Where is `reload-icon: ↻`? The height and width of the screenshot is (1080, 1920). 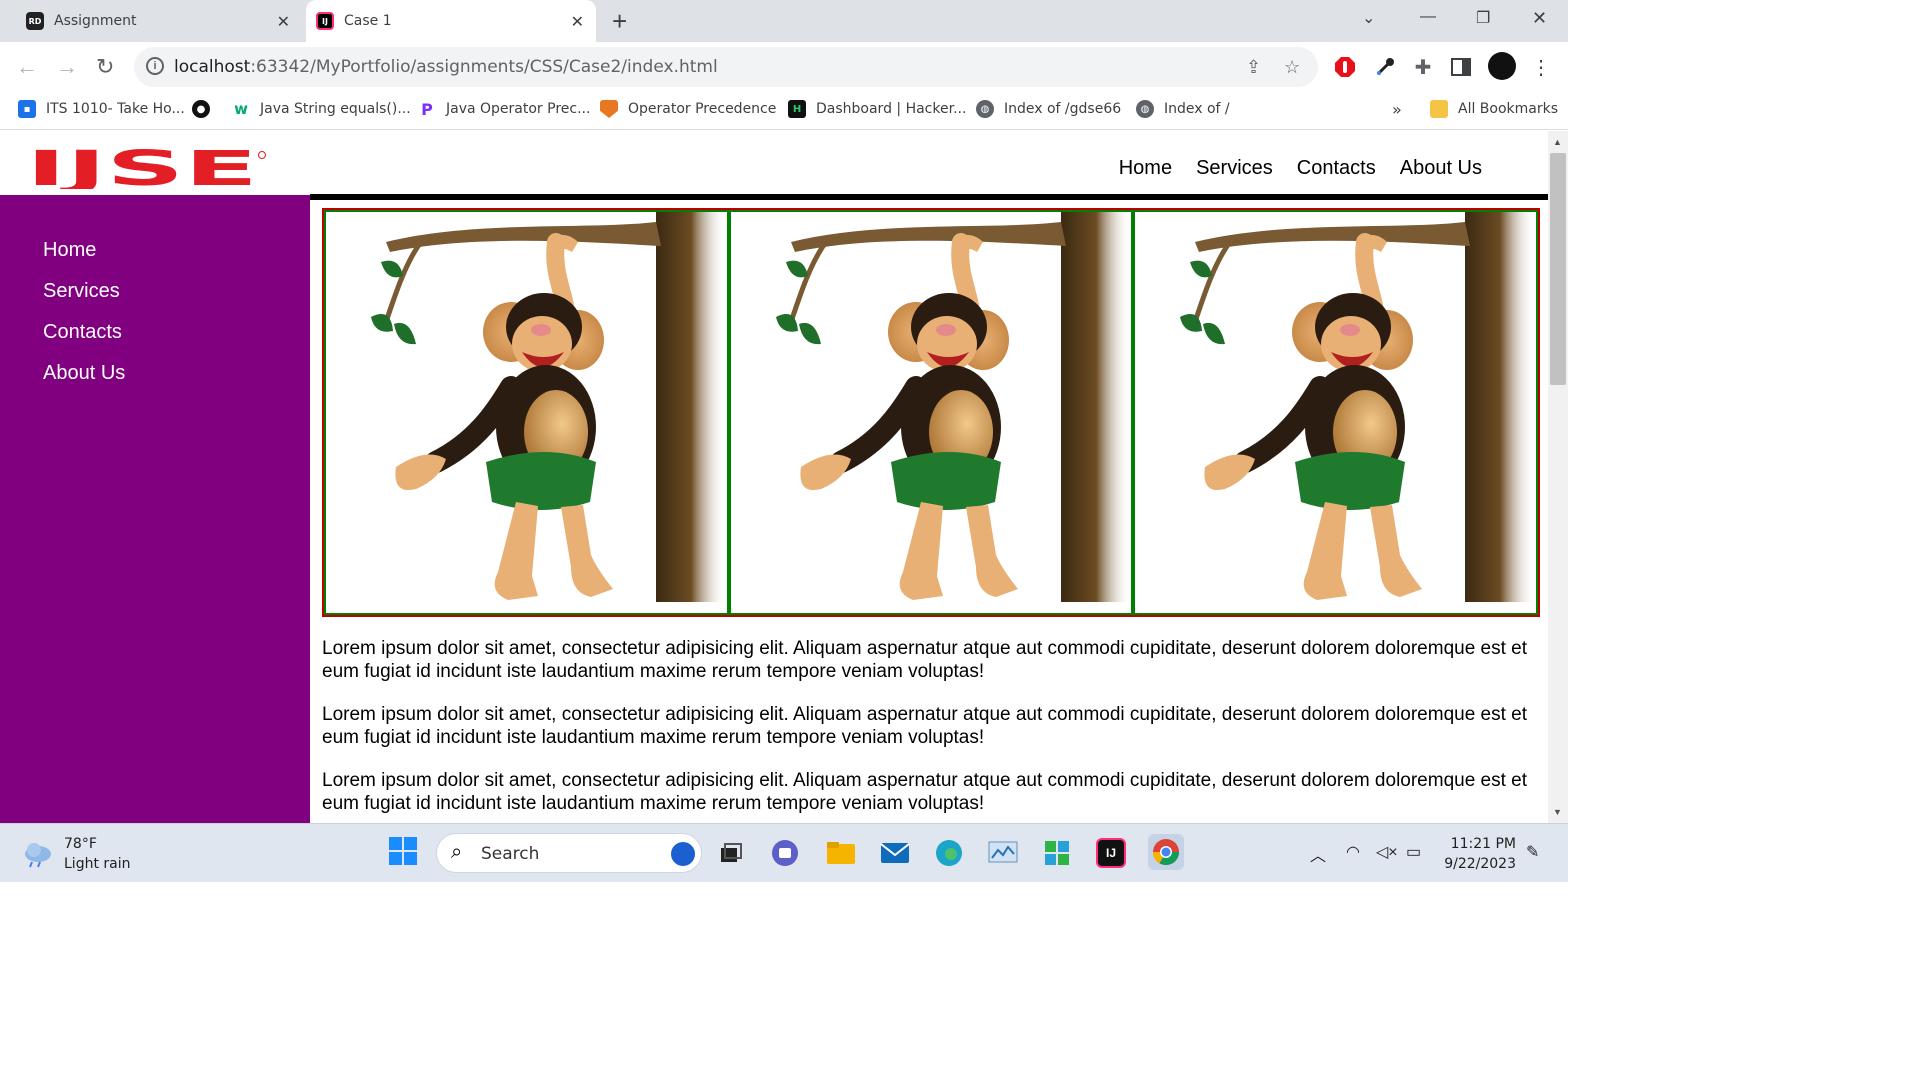 reload-icon: ↻ is located at coordinates (105, 67).